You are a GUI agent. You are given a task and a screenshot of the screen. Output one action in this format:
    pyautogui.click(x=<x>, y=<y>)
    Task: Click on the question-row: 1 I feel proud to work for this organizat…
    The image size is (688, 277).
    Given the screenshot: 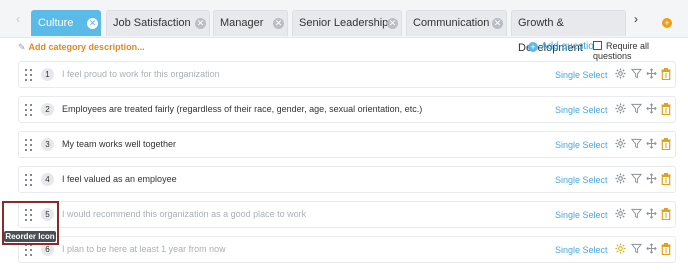 What is the action you would take?
    pyautogui.click(x=347, y=74)
    